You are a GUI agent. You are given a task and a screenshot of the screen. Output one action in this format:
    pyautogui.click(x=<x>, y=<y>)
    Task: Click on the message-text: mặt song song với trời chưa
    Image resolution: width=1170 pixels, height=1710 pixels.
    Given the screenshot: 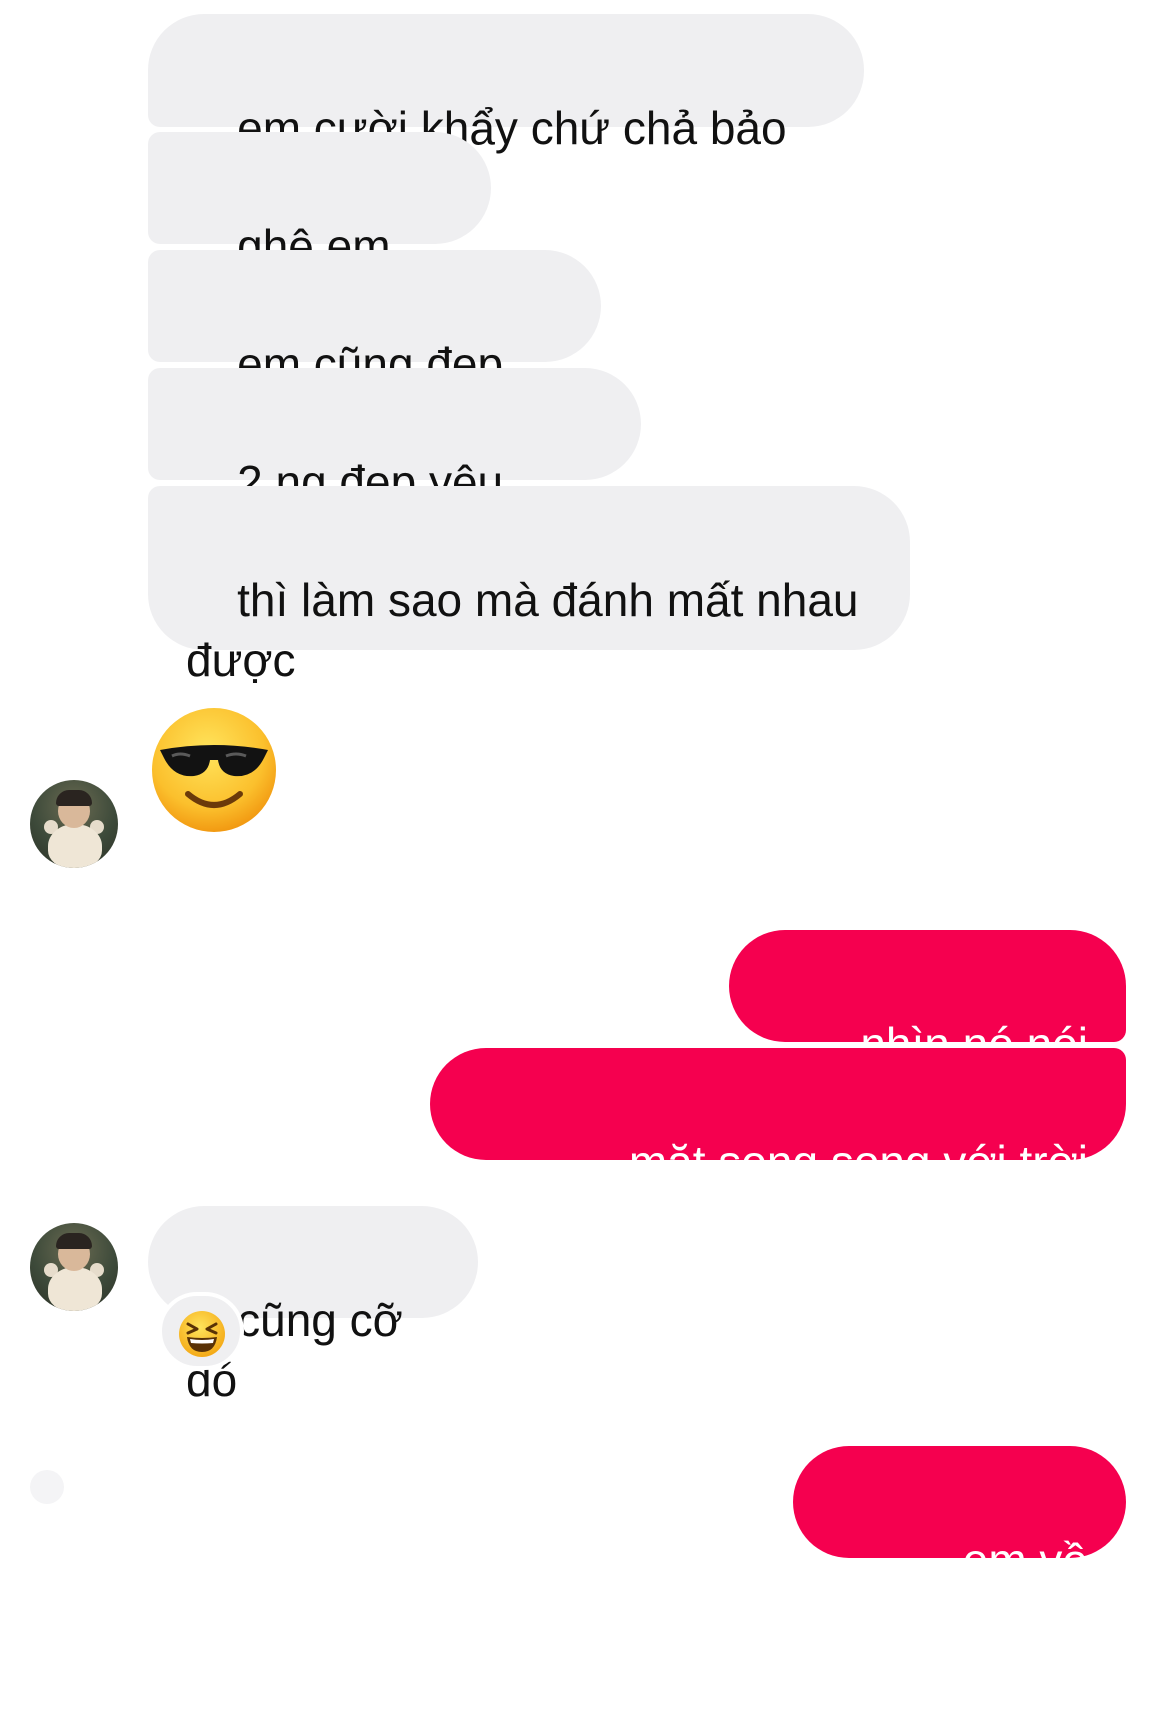 What is the action you would take?
    pyautogui.click(x=864, y=1192)
    